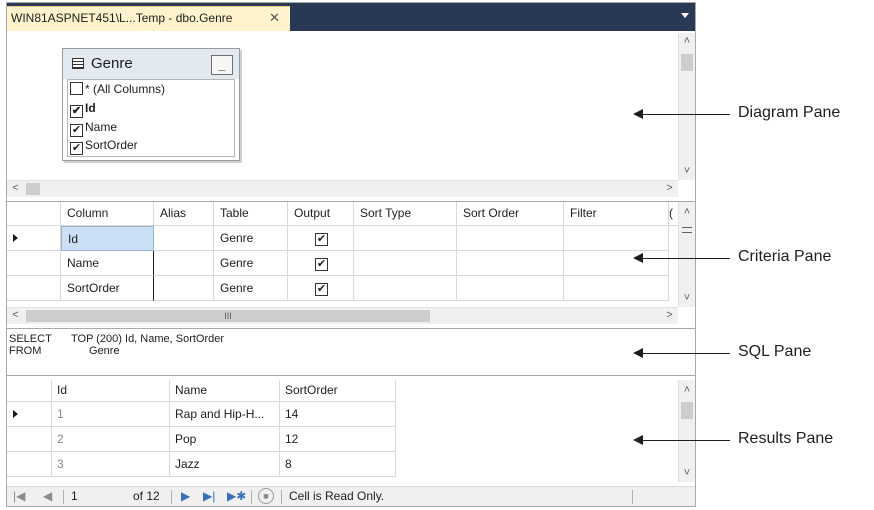 The width and height of the screenshot is (874, 510). Describe the element at coordinates (225, 391) in the screenshot. I see `name-header: Name` at that location.